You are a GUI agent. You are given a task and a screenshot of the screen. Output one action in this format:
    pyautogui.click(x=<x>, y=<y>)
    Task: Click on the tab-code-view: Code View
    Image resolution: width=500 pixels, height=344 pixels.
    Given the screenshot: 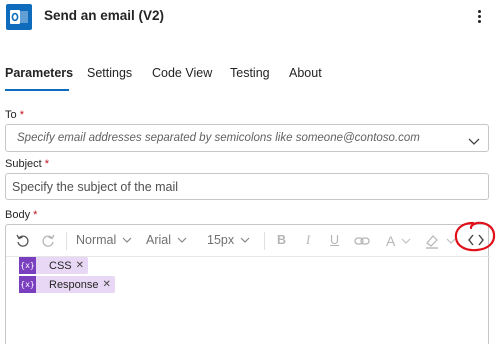 What is the action you would take?
    pyautogui.click(x=182, y=73)
    